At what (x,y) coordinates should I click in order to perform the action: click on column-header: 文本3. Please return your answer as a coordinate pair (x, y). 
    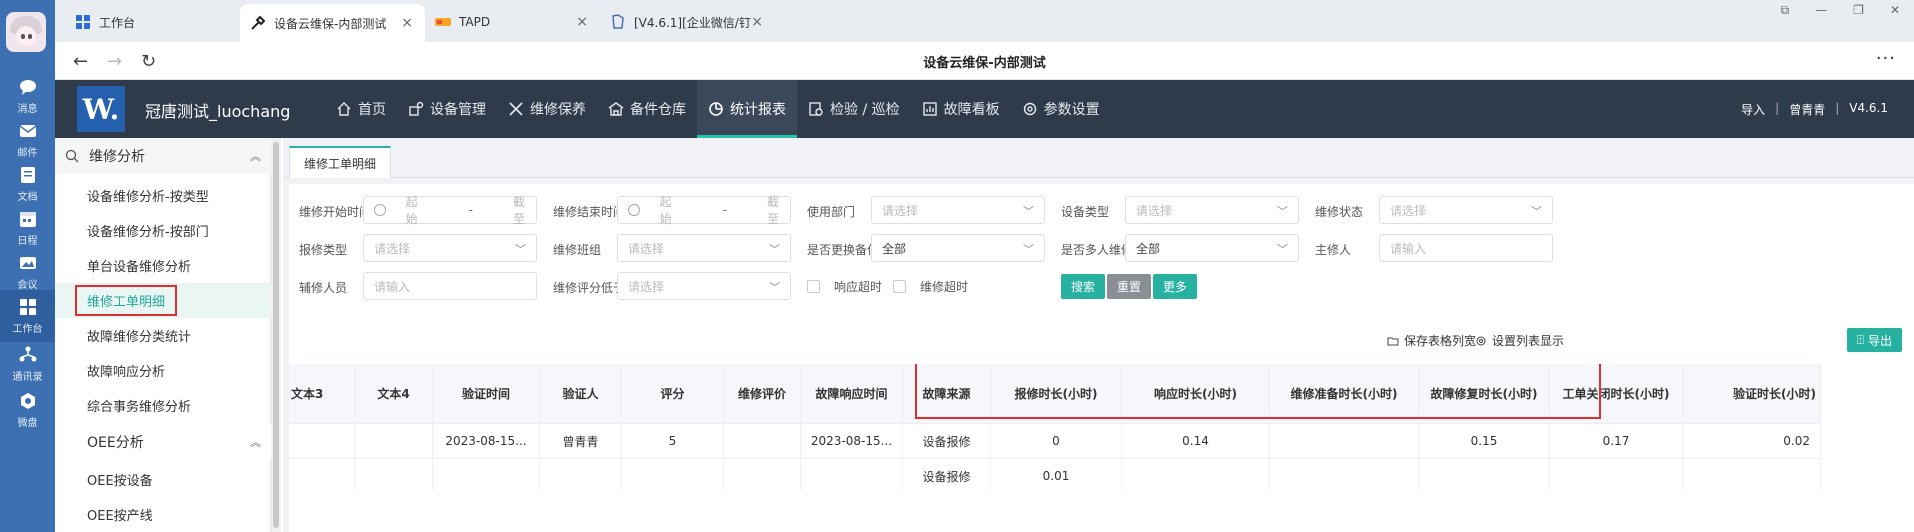
    Looking at the image, I should click on (322, 394).